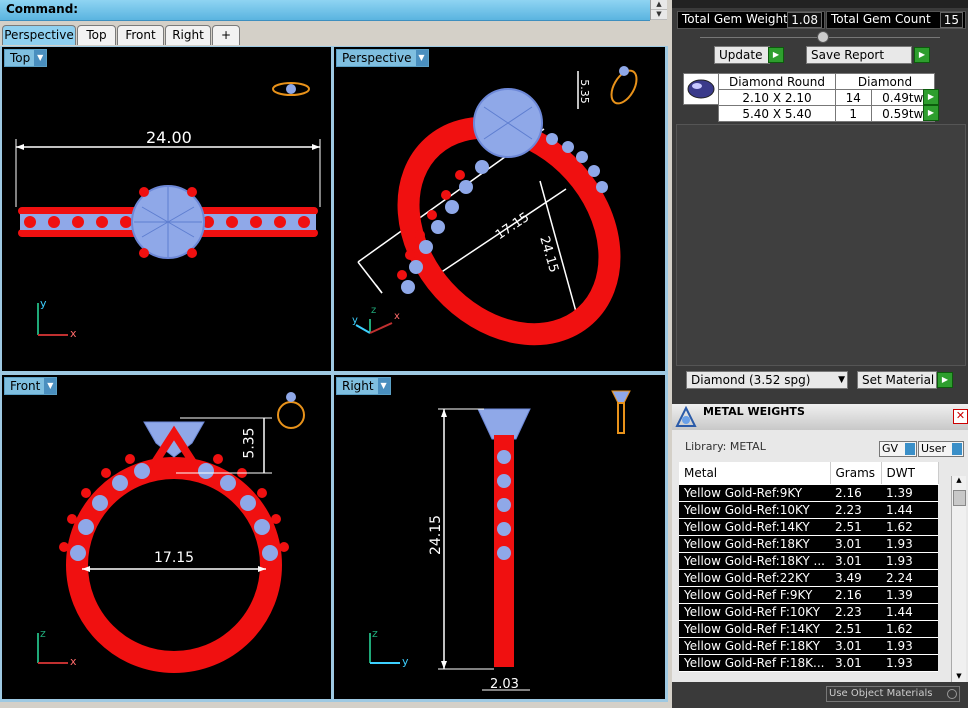  What do you see at coordinates (952, 694) in the screenshot?
I see `toggle-icon` at bounding box center [952, 694].